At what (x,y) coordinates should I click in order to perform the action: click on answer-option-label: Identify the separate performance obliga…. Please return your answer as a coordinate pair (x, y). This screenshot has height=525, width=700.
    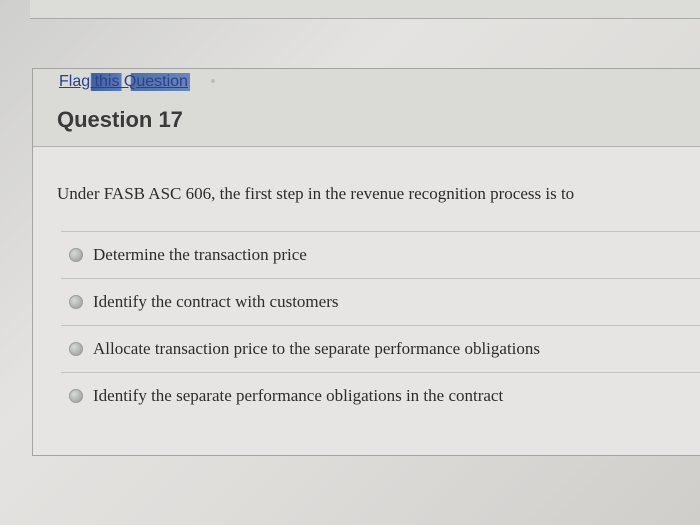
    Looking at the image, I should click on (298, 395).